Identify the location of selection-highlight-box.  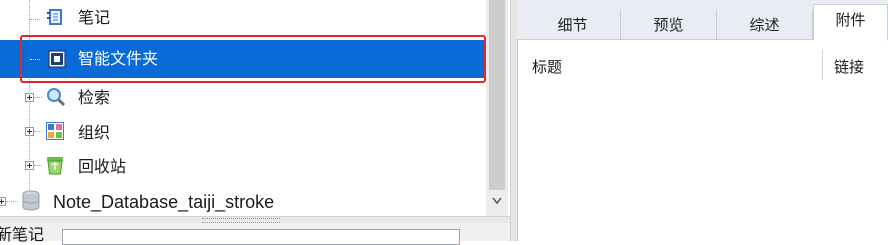
(253, 59).